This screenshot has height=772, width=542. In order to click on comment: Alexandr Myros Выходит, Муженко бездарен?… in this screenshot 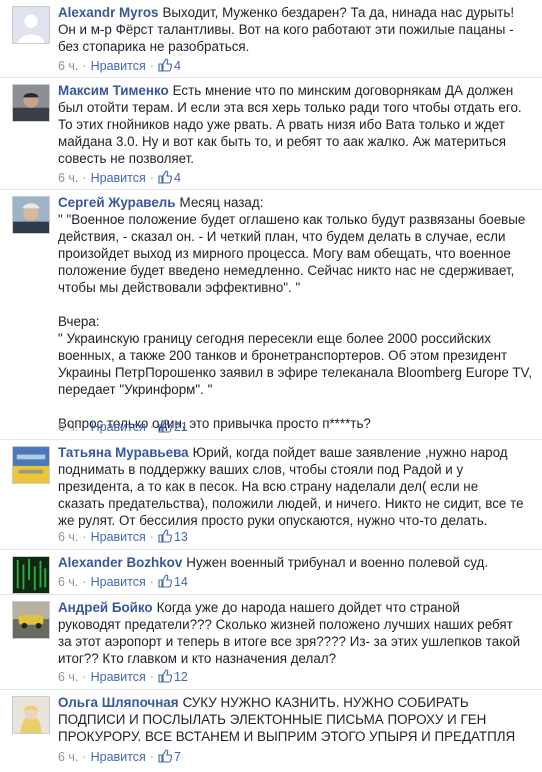, I will do `click(271, 39)`.